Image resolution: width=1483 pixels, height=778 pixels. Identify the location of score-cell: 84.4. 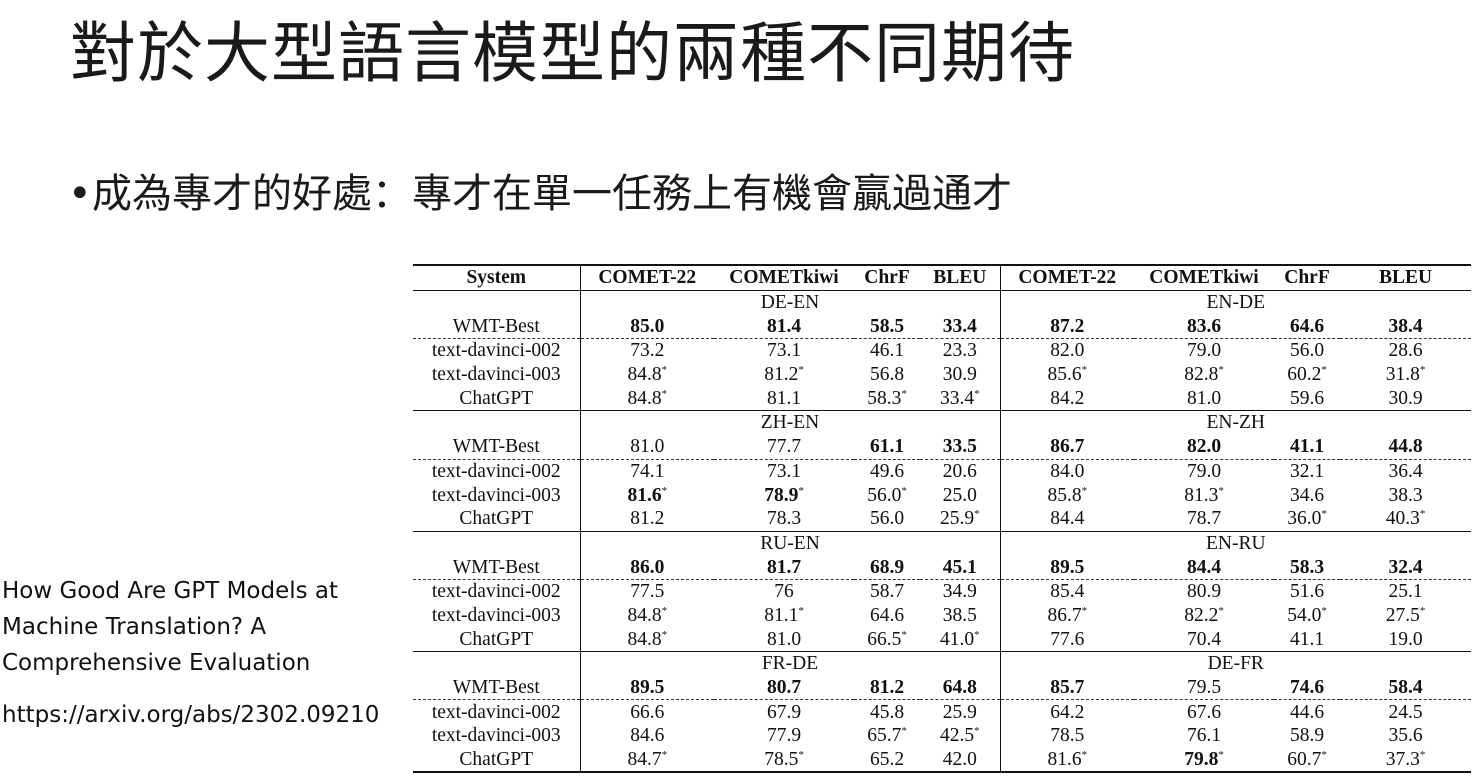
(1067, 519).